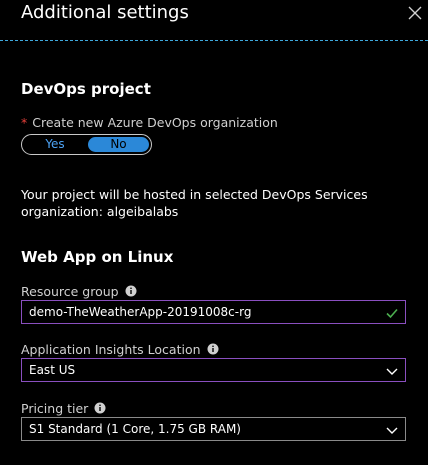  Describe the element at coordinates (97, 257) in the screenshot. I see `webapp-section-title: Web App on Linux` at that location.